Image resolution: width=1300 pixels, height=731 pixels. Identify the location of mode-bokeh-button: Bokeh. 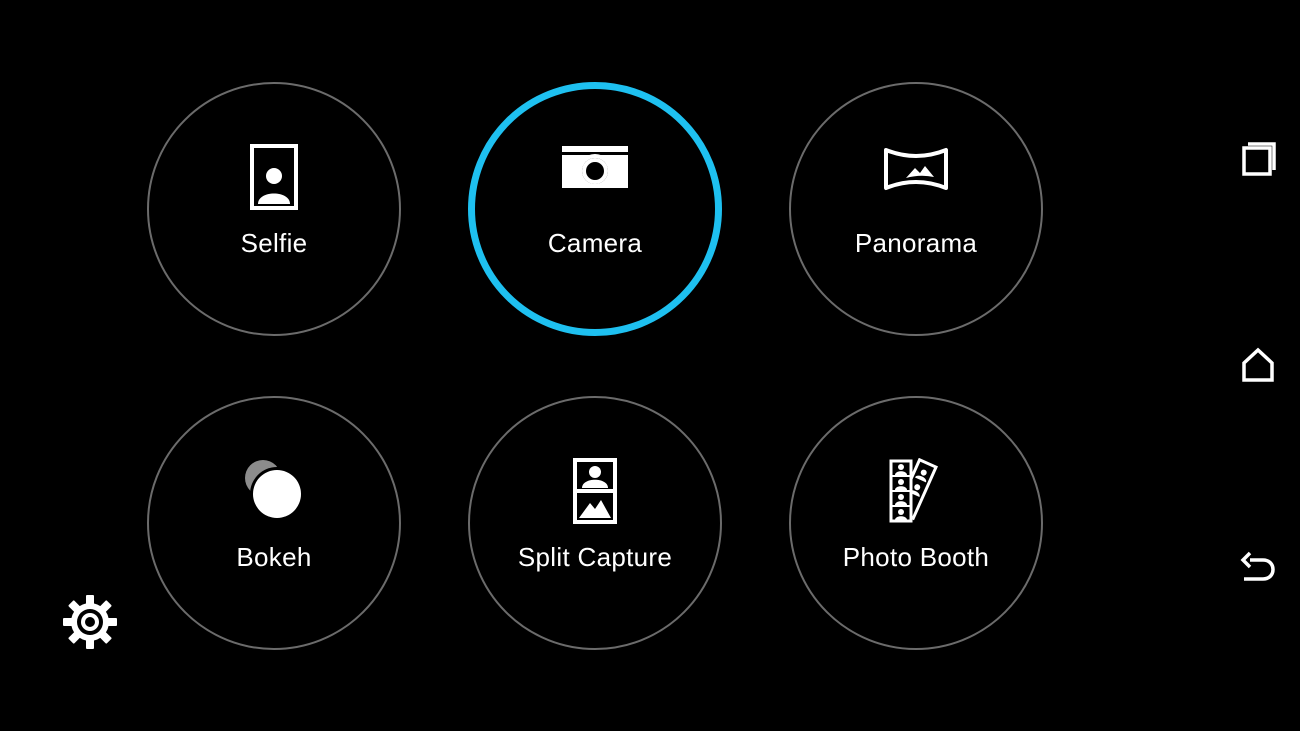
(274, 523).